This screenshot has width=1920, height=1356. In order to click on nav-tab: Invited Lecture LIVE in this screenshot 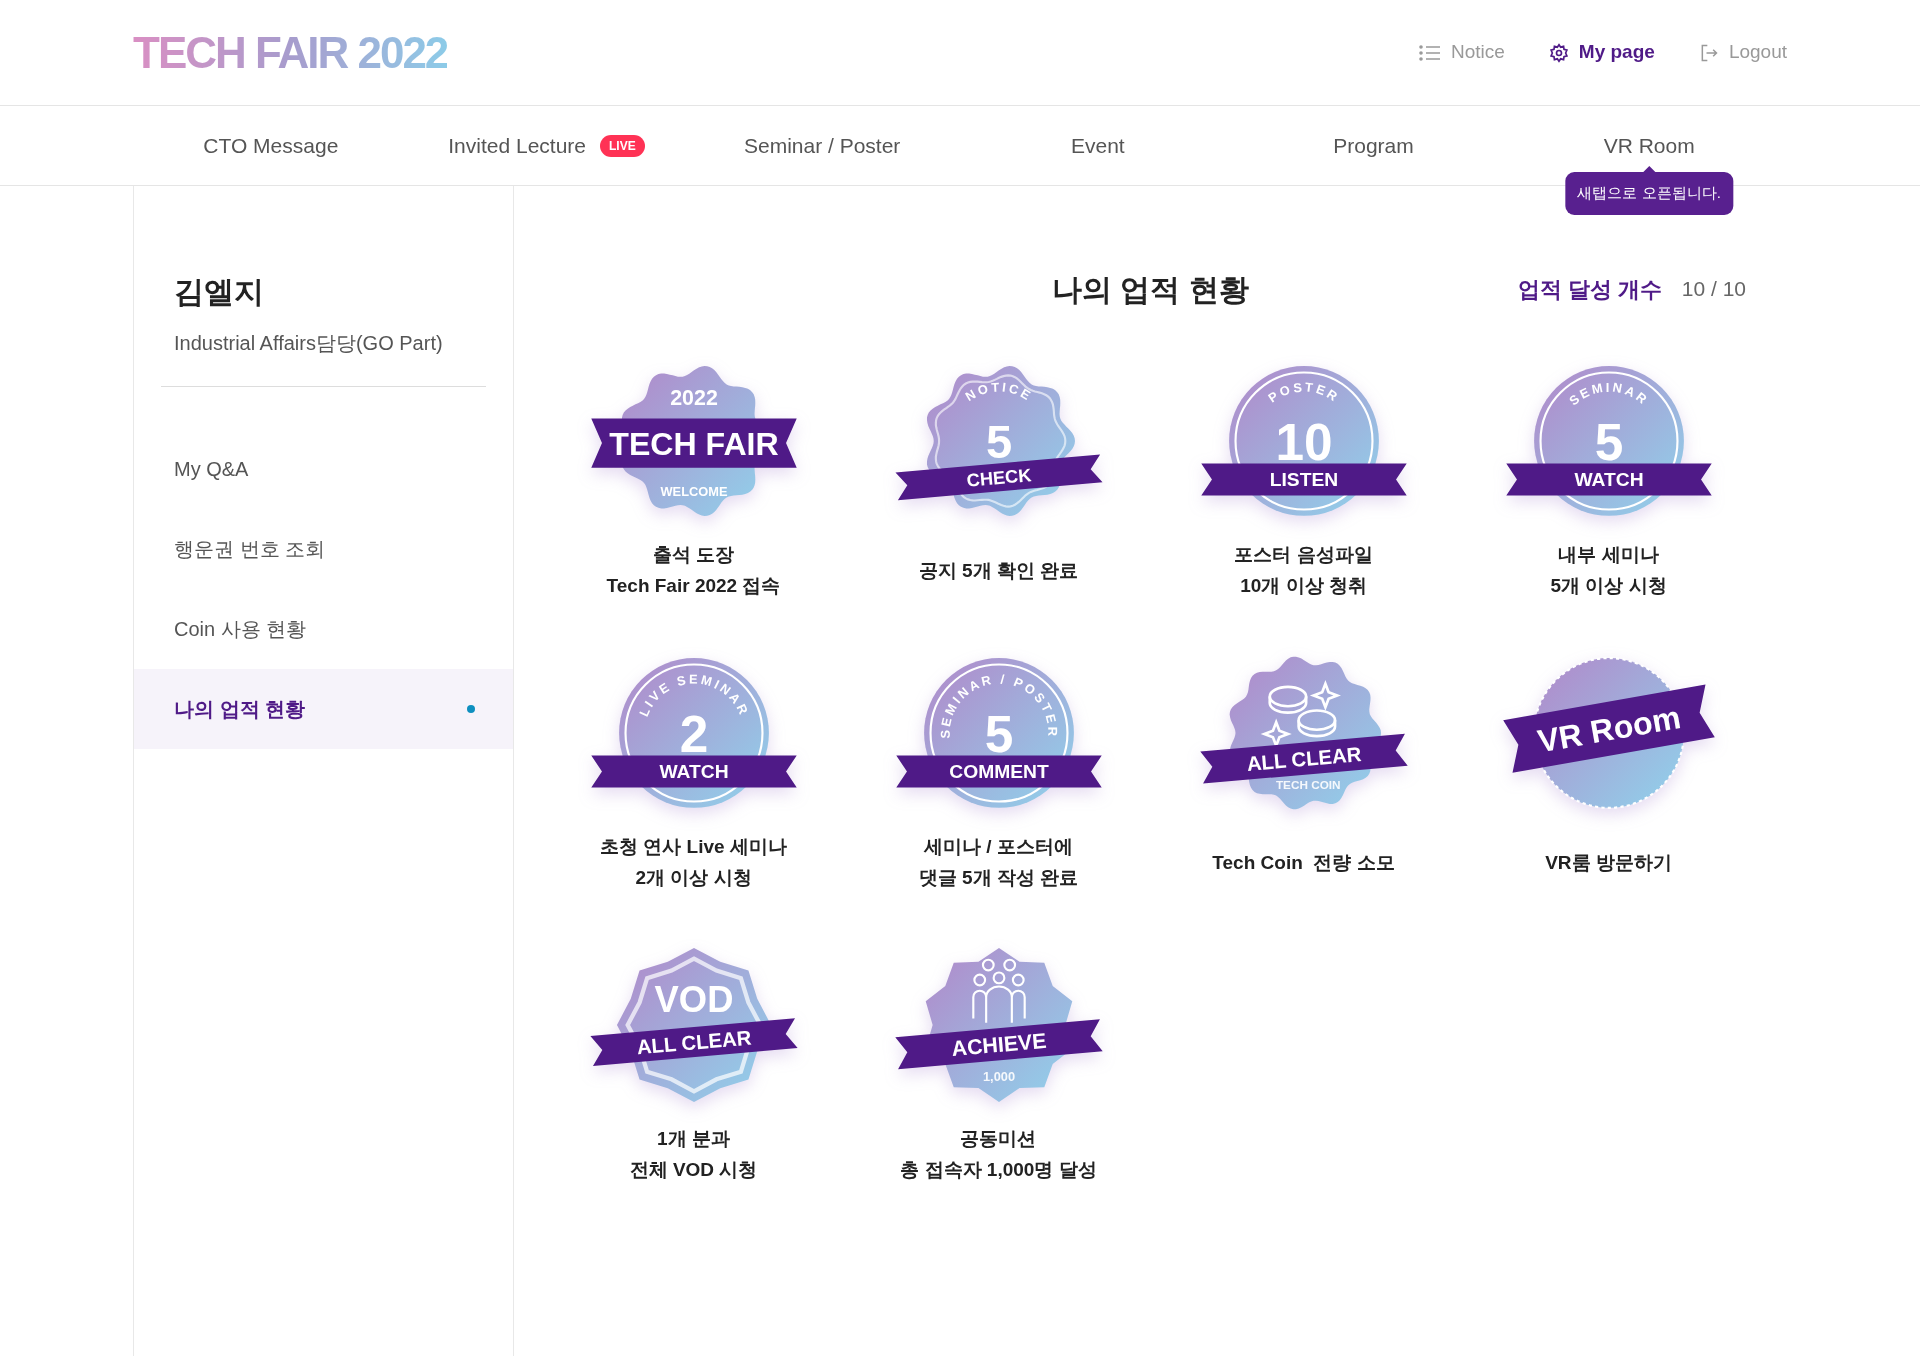, I will do `click(546, 145)`.